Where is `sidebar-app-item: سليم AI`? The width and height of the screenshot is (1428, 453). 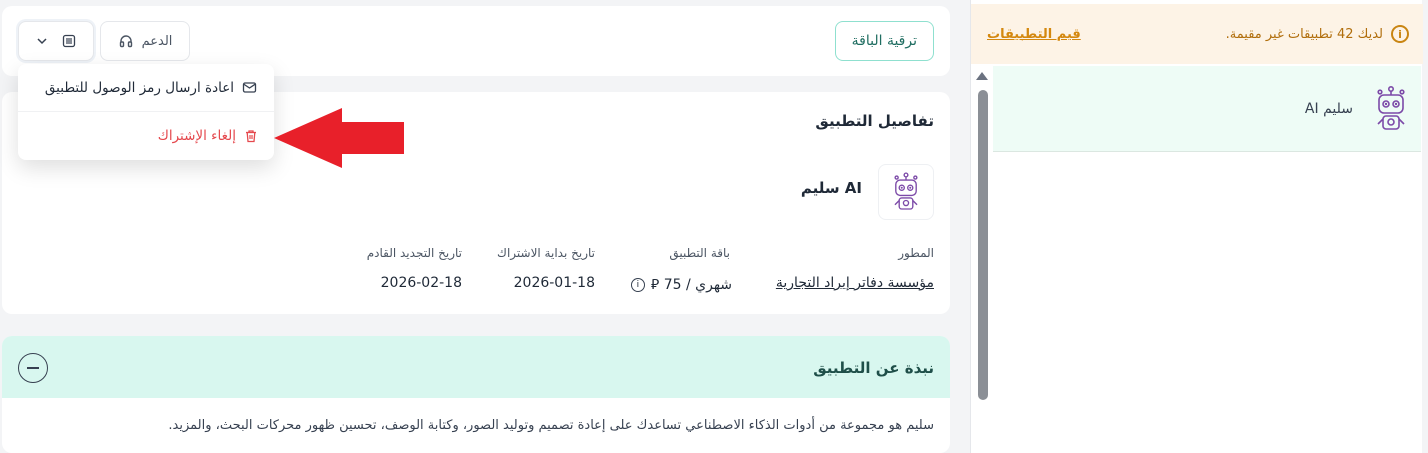 sidebar-app-item: سليم AI is located at coordinates (1207, 109).